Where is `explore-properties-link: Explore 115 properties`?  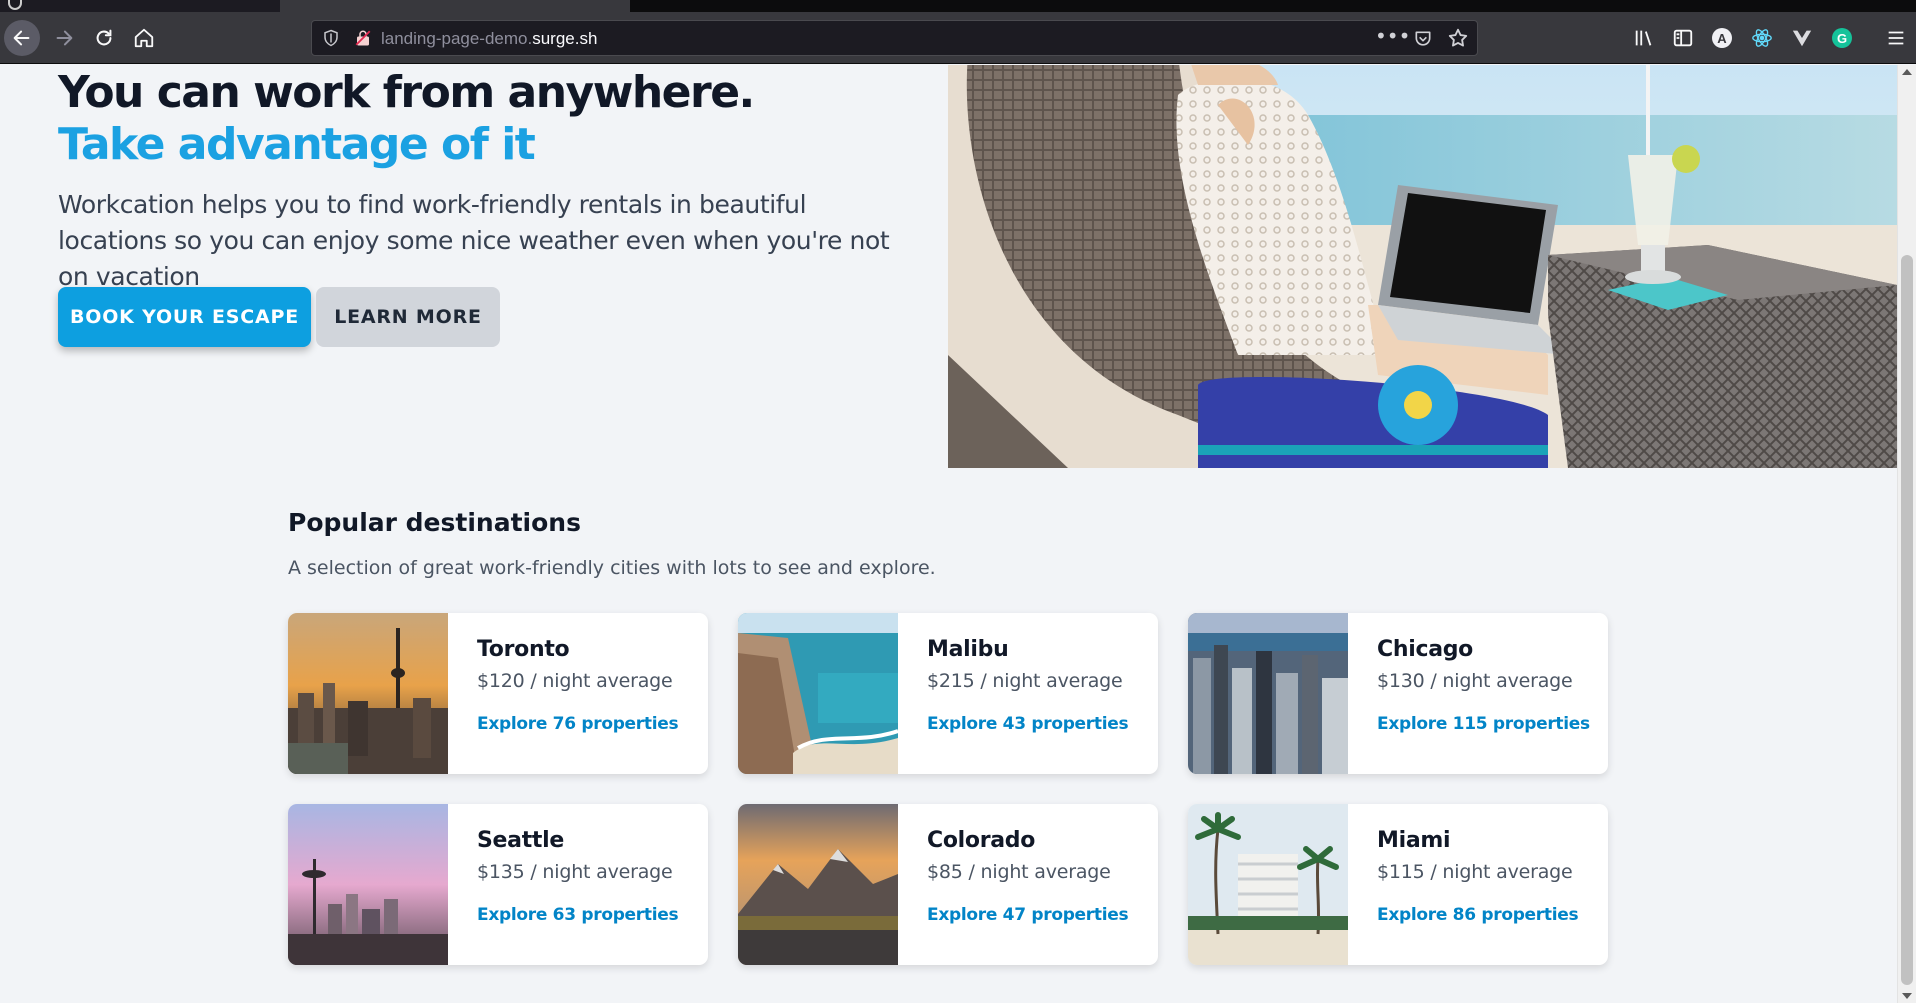 explore-properties-link: Explore 115 properties is located at coordinates (1483, 724).